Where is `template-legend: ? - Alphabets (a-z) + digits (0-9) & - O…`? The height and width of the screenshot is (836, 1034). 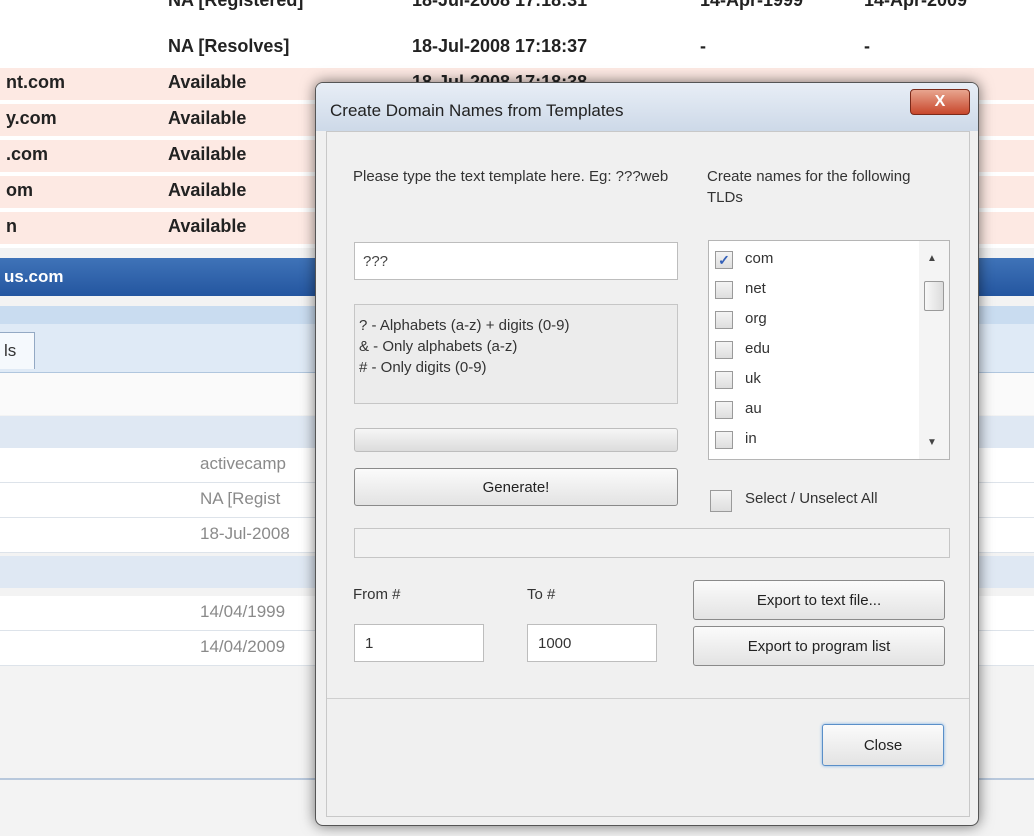 template-legend: ? - Alphabets (a-z) + digits (0-9) & - O… is located at coordinates (516, 354).